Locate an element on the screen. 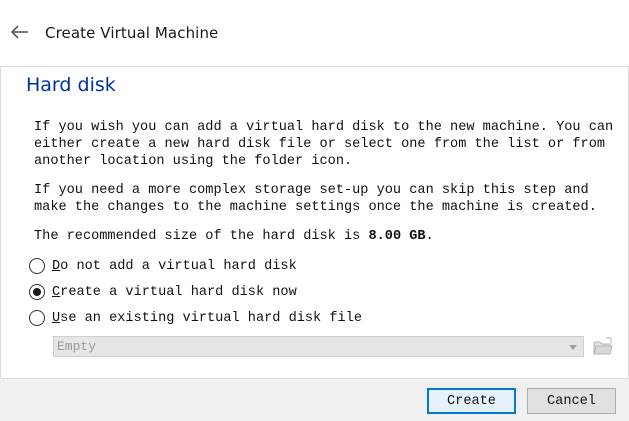  create-button: Create is located at coordinates (471, 401).